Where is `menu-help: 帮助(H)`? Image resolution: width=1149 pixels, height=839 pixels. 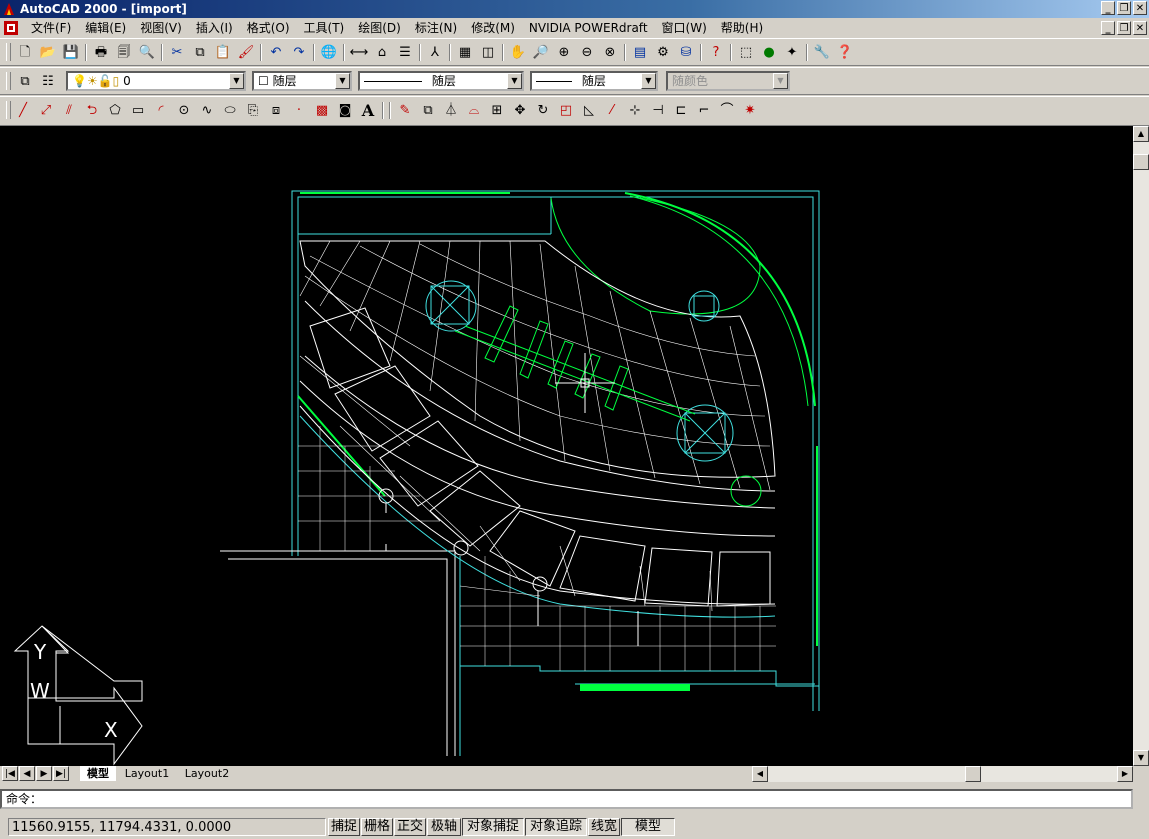 menu-help: 帮助(H) is located at coordinates (742, 28).